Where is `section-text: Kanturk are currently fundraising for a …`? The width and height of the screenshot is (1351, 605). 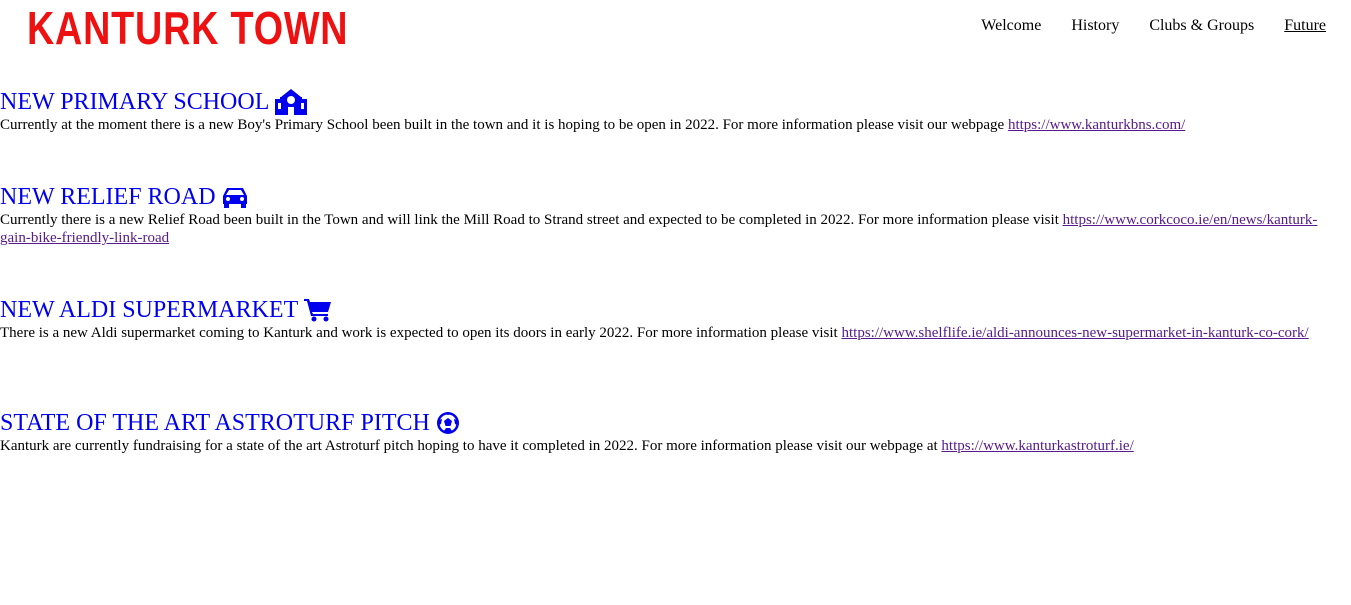
section-text: Kanturk are currently fundraising for a … is located at coordinates (471, 446).